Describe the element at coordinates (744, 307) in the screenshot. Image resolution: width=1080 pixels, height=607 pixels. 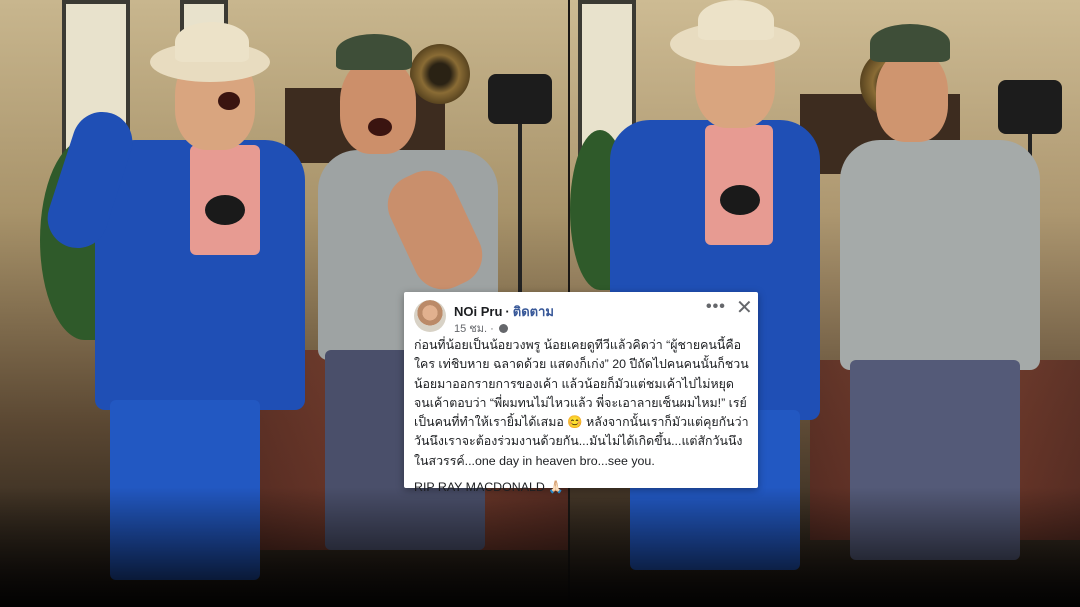
I see `close-icon: ✕` at that location.